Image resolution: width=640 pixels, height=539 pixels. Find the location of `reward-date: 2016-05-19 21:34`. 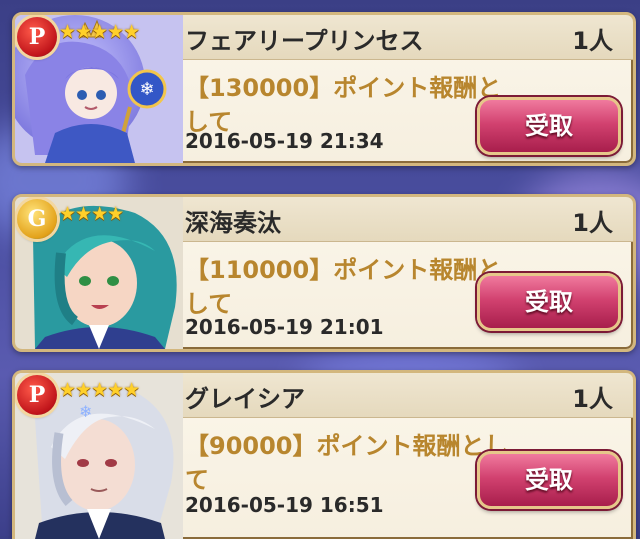

reward-date: 2016-05-19 21:34 is located at coordinates (284, 141).